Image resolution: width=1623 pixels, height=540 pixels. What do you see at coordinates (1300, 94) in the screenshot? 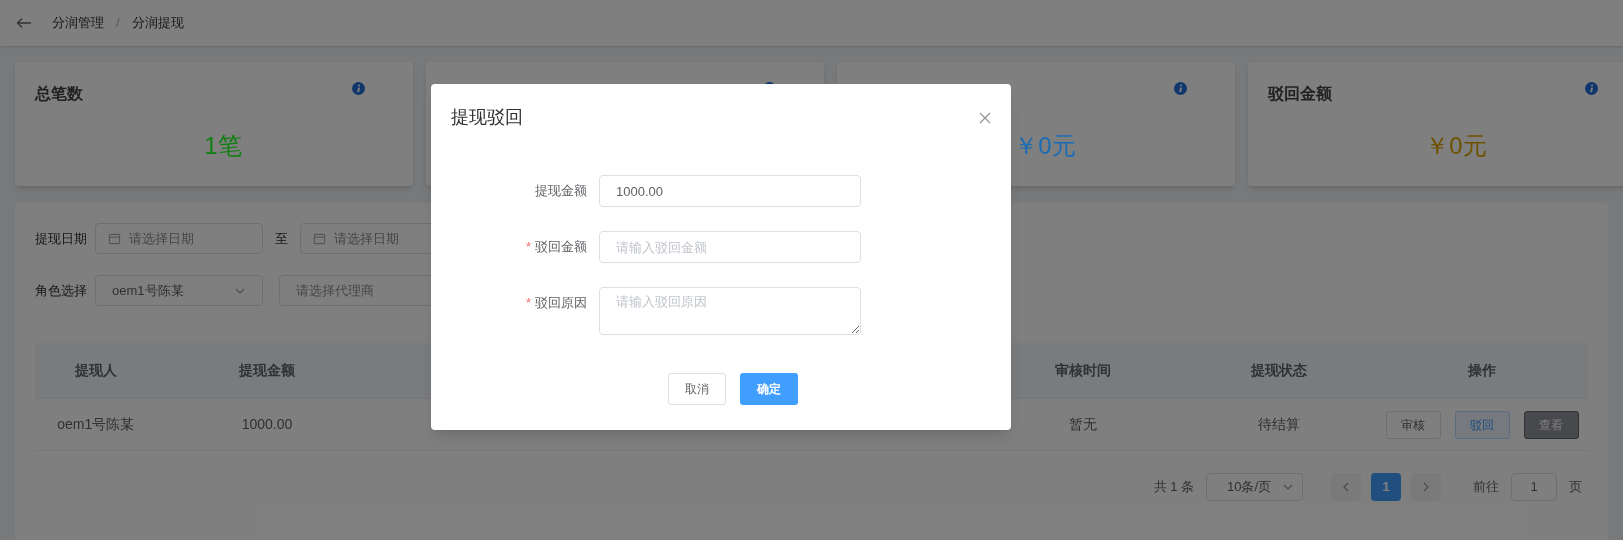
I see `stat-title: 驳回金额` at bounding box center [1300, 94].